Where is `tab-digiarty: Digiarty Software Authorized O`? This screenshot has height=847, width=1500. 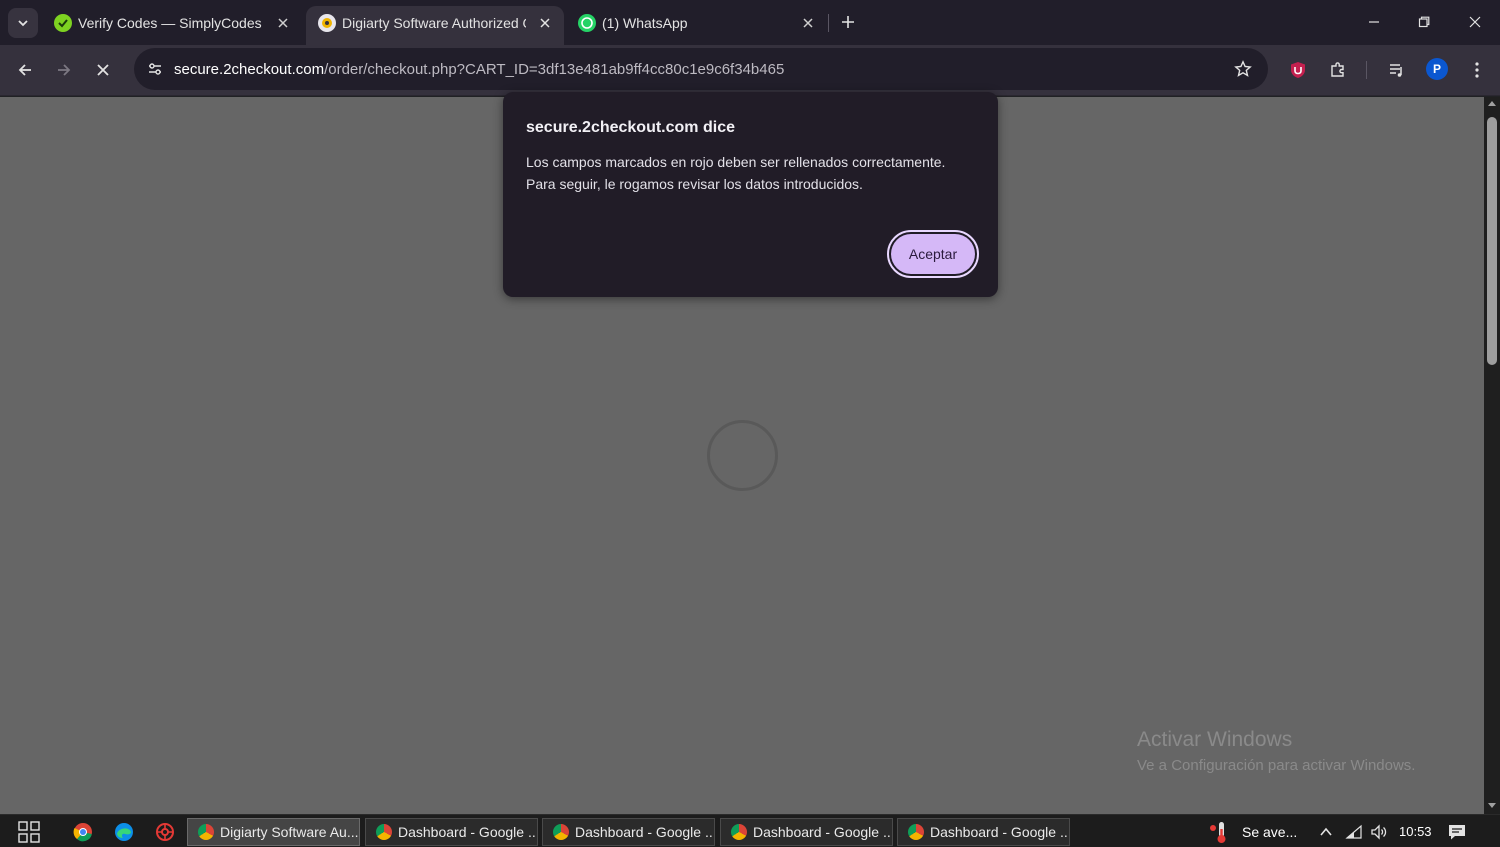 tab-digiarty: Digiarty Software Authorized O is located at coordinates (435, 25).